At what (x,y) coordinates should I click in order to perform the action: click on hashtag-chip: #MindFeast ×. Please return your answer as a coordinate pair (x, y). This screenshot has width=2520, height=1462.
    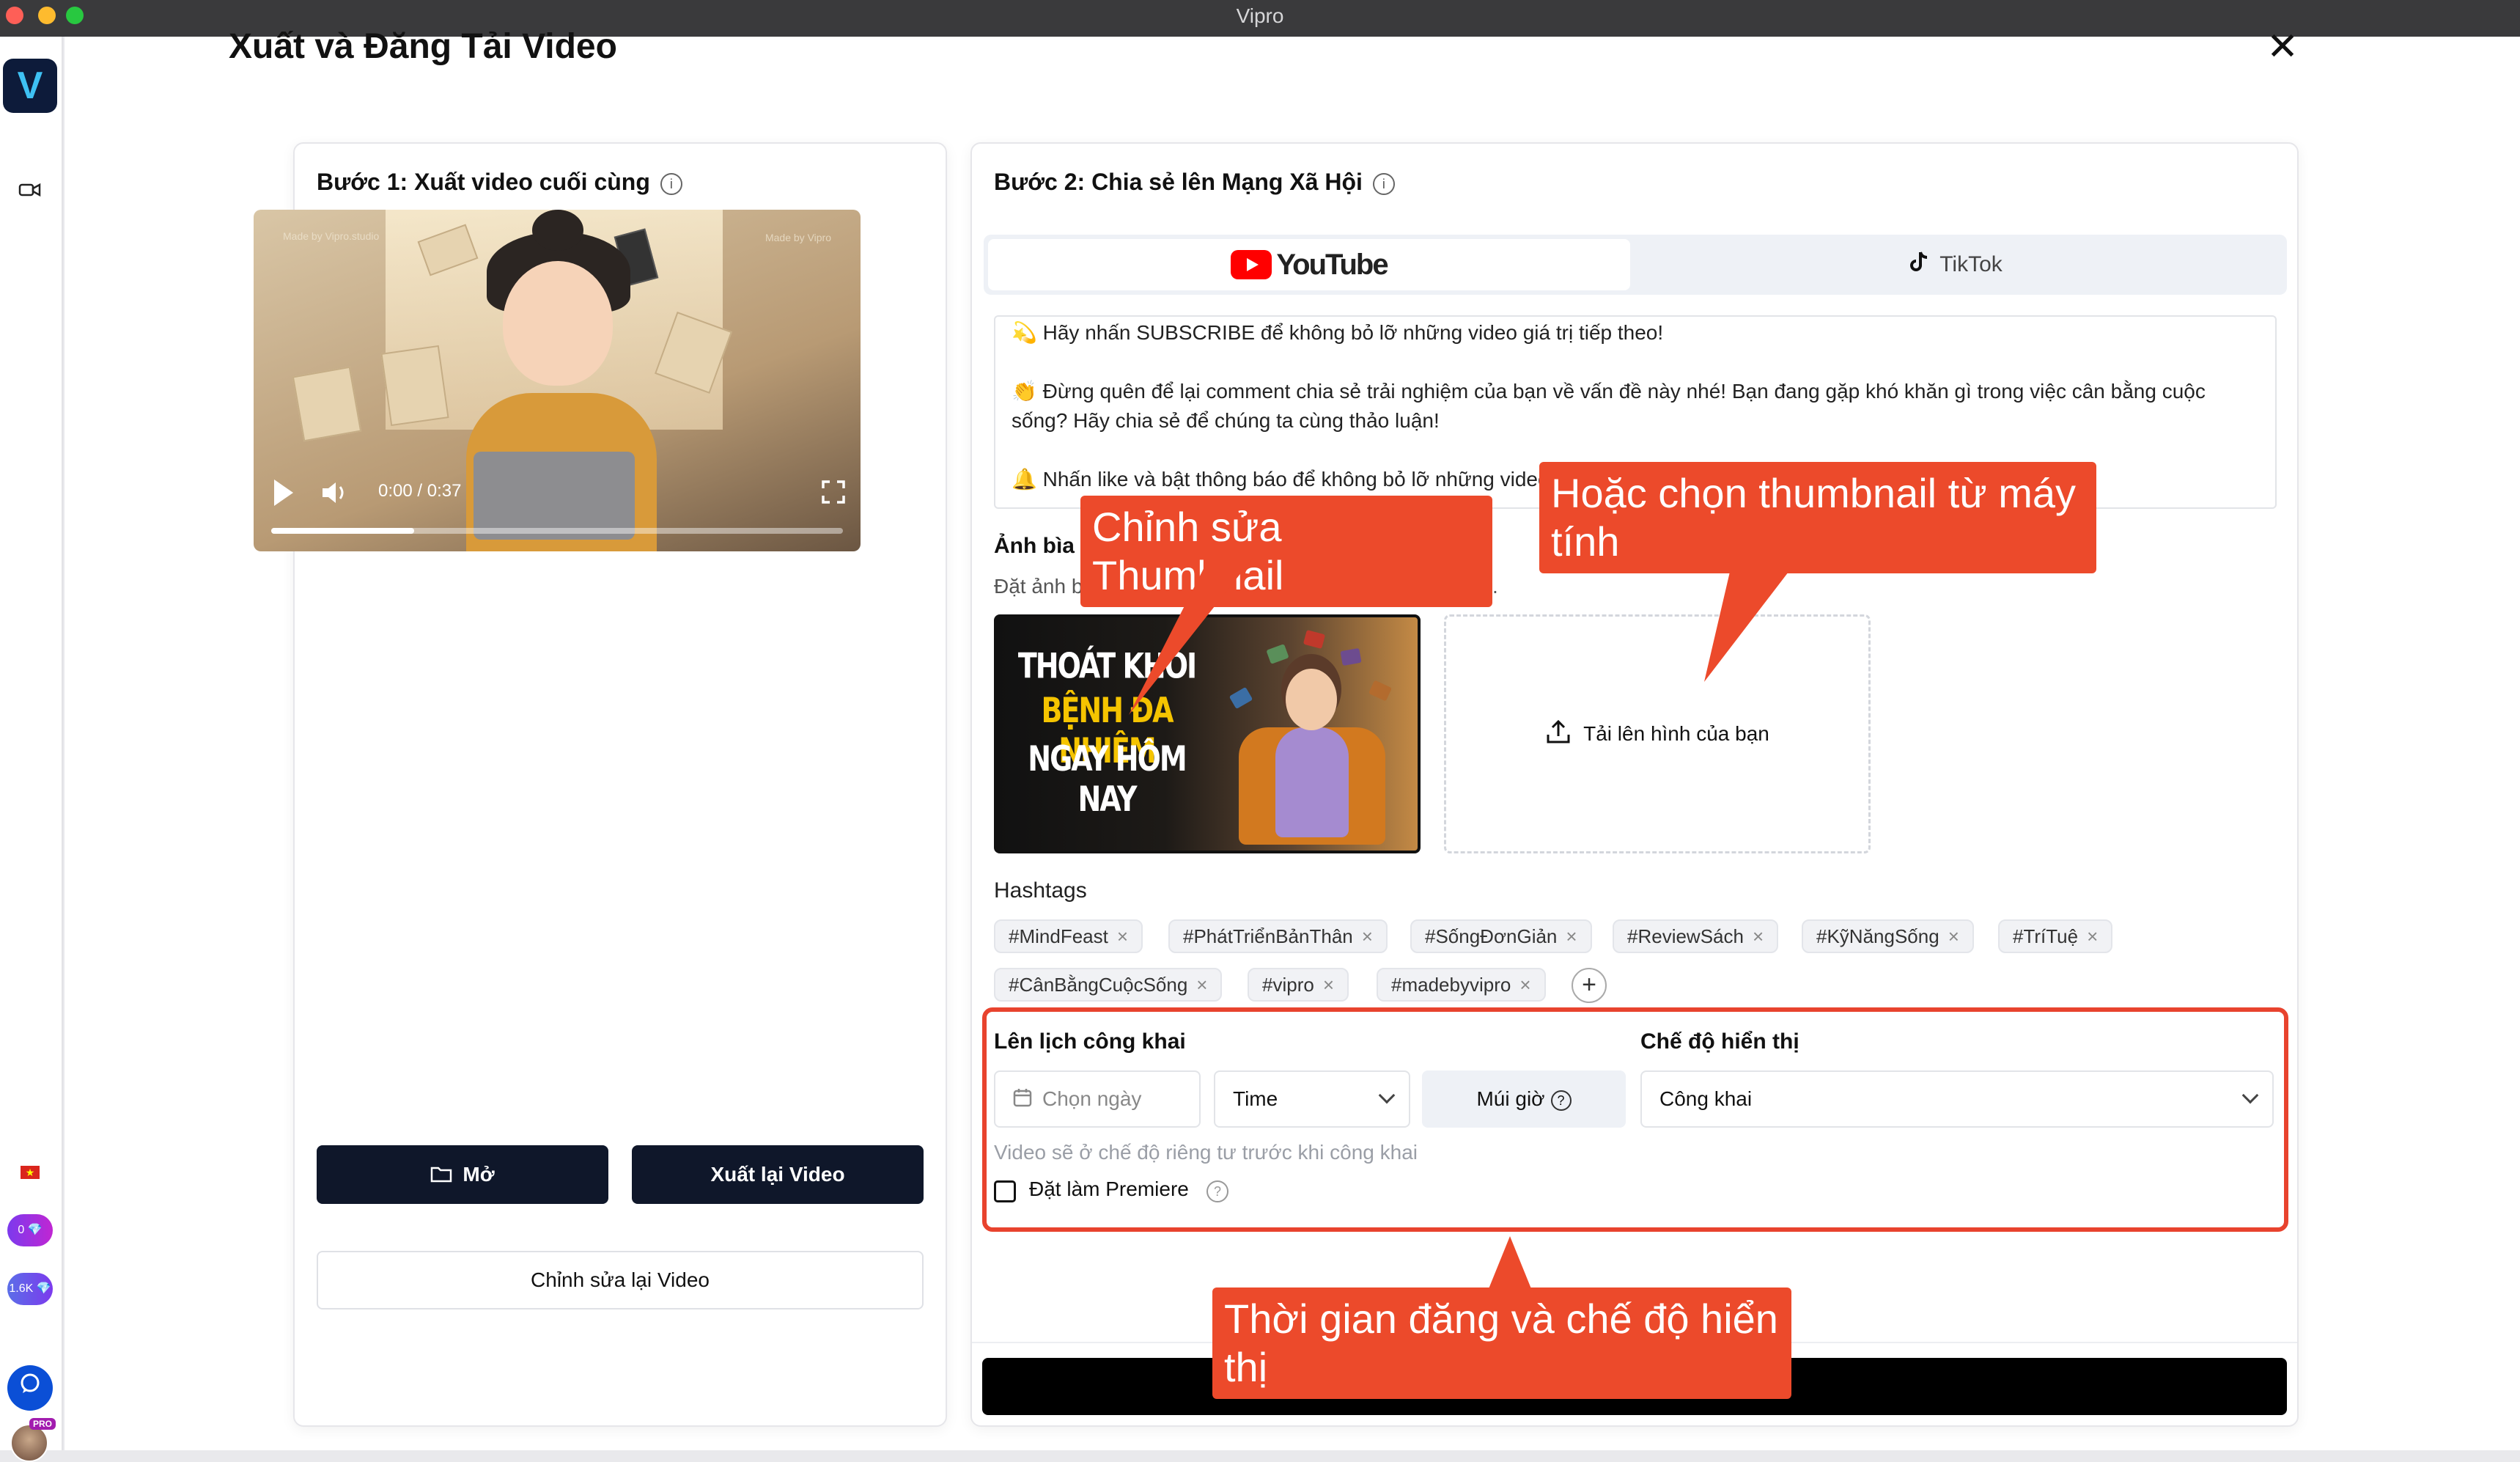
    Looking at the image, I should click on (1068, 936).